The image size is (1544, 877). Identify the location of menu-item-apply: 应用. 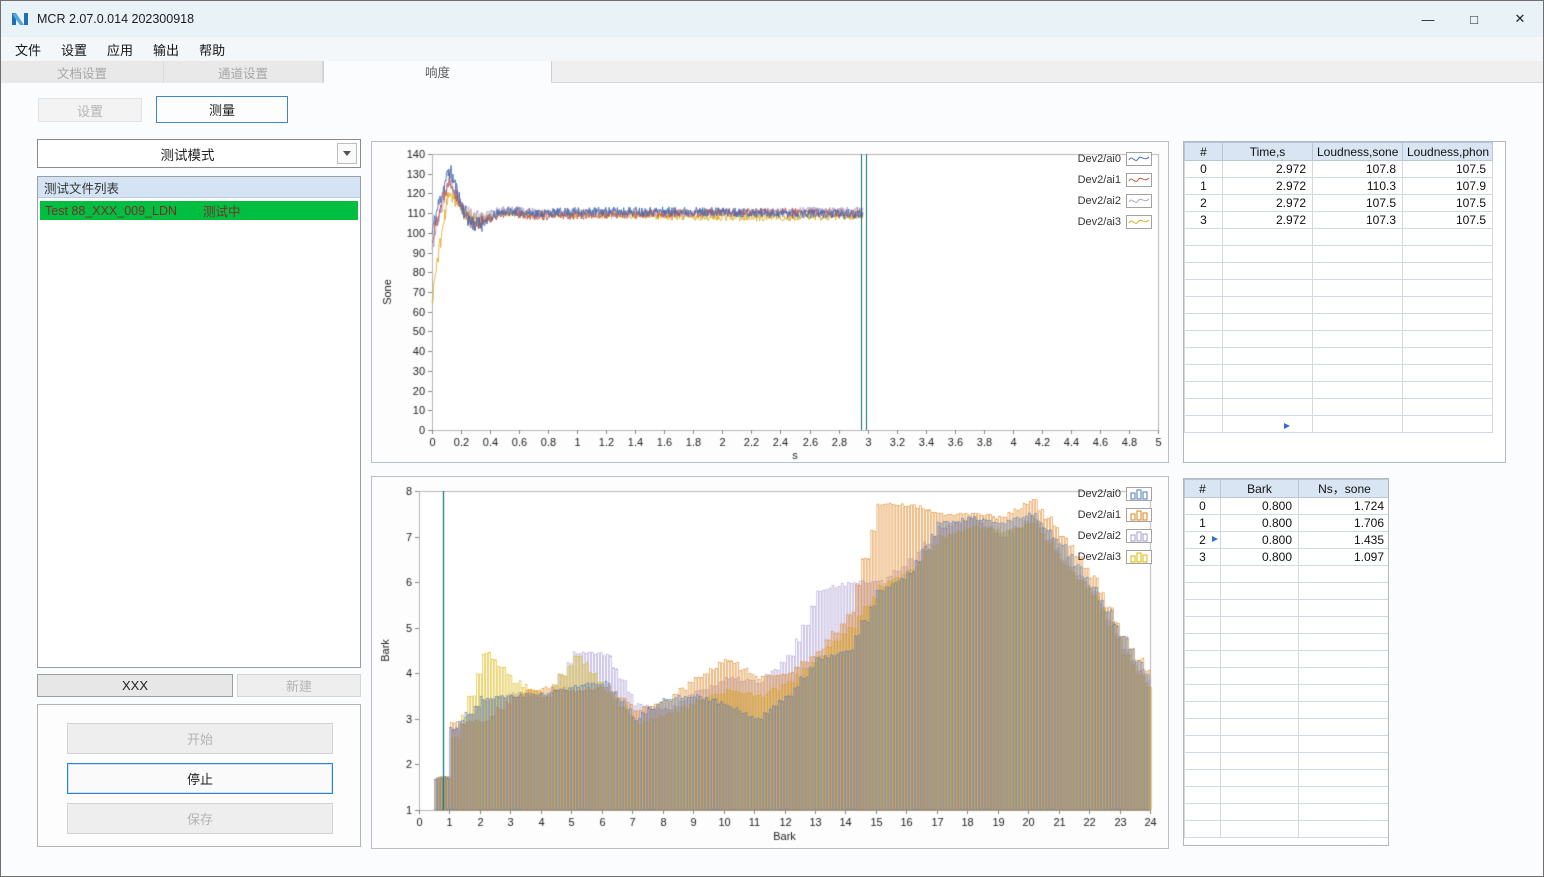
(120, 49).